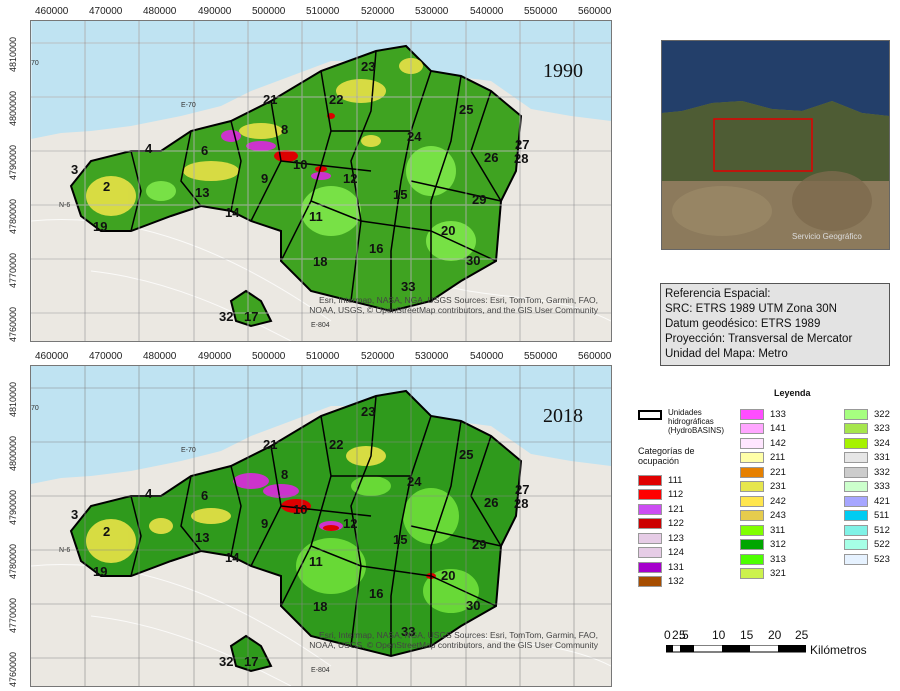 The width and height of the screenshot is (900, 691). What do you see at coordinates (13, 216) in the screenshot?
I see `y-tick: 4780000` at bounding box center [13, 216].